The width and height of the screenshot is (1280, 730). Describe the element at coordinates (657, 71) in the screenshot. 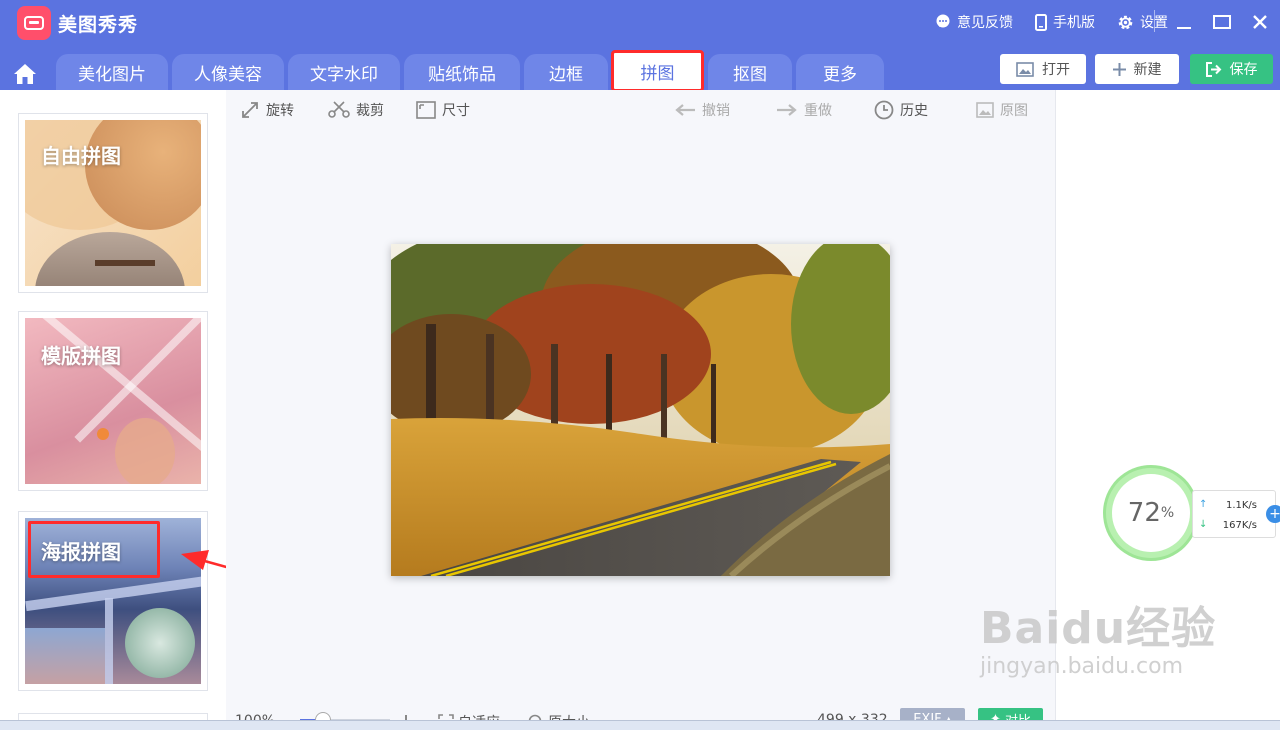

I see `tab-collage: 拼图` at that location.